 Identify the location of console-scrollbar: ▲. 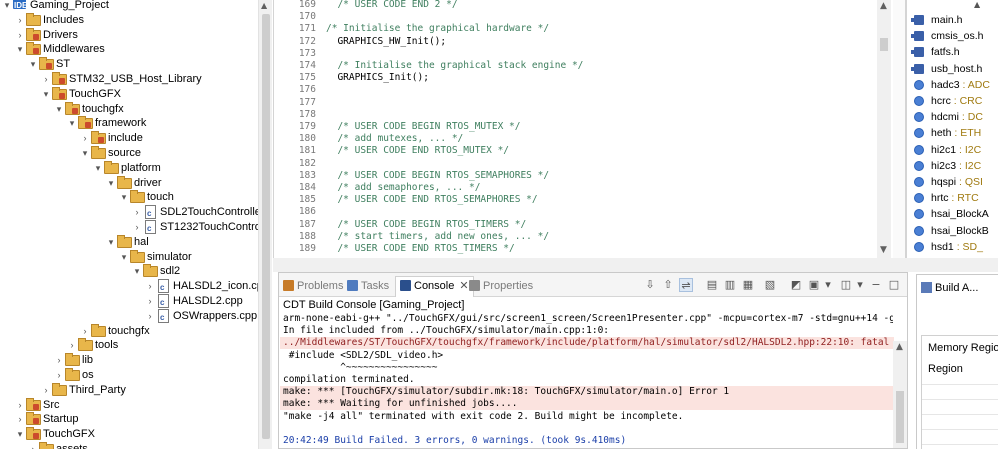
(900, 394).